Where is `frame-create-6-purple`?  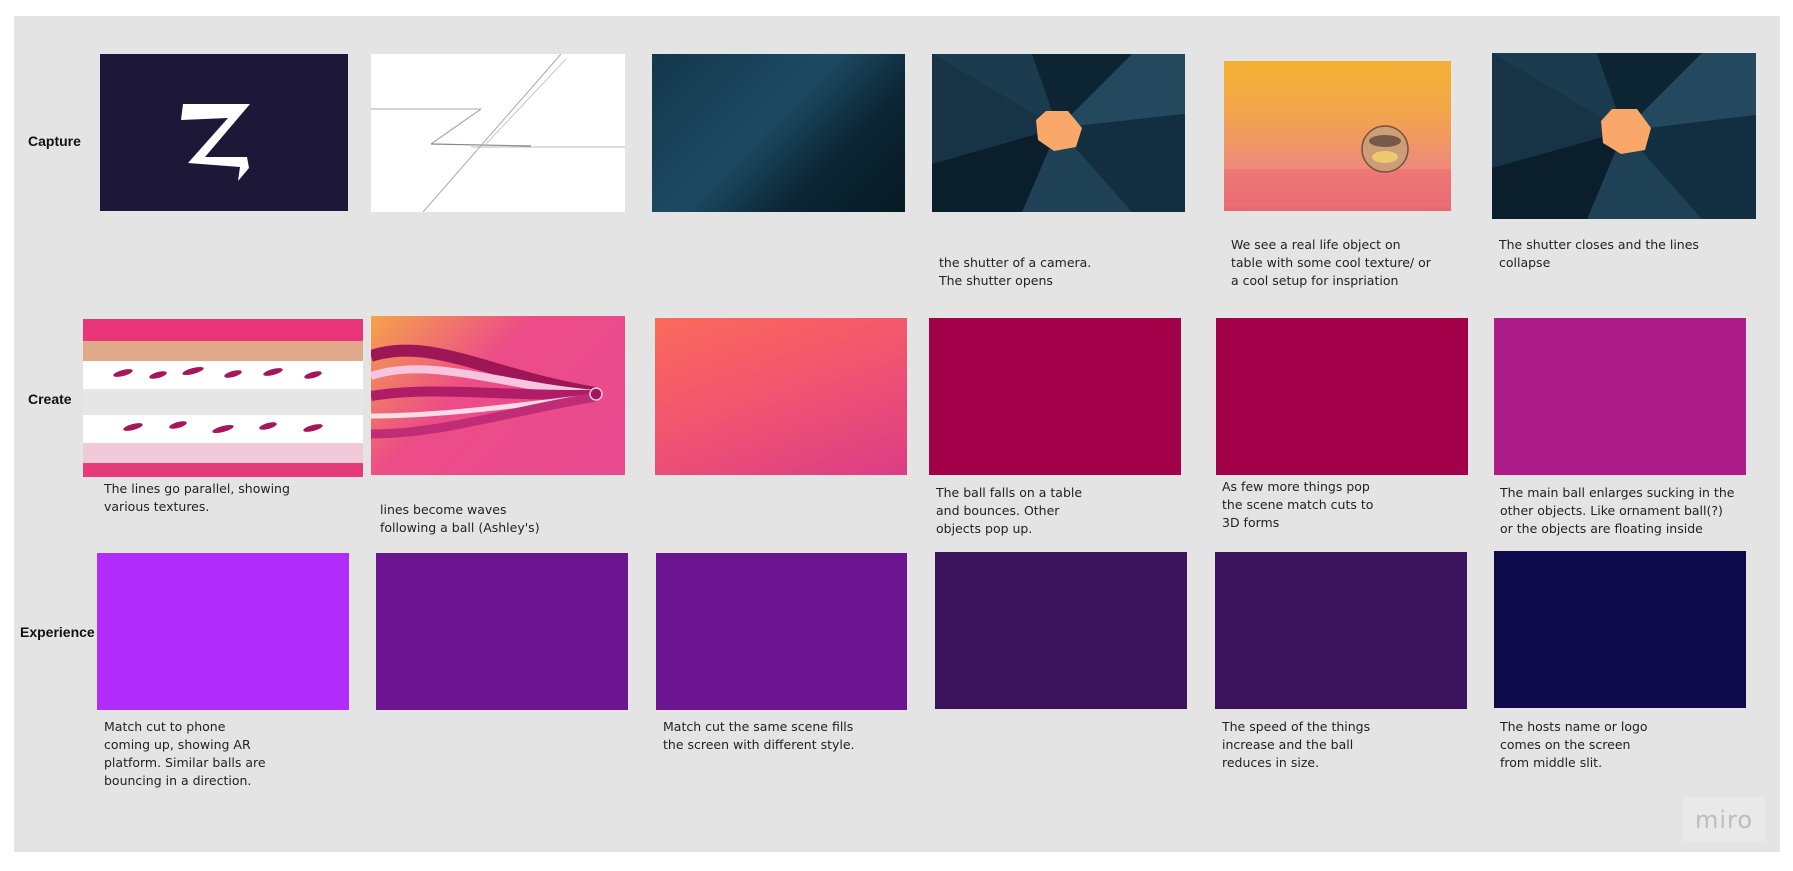 frame-create-6-purple is located at coordinates (1620, 396).